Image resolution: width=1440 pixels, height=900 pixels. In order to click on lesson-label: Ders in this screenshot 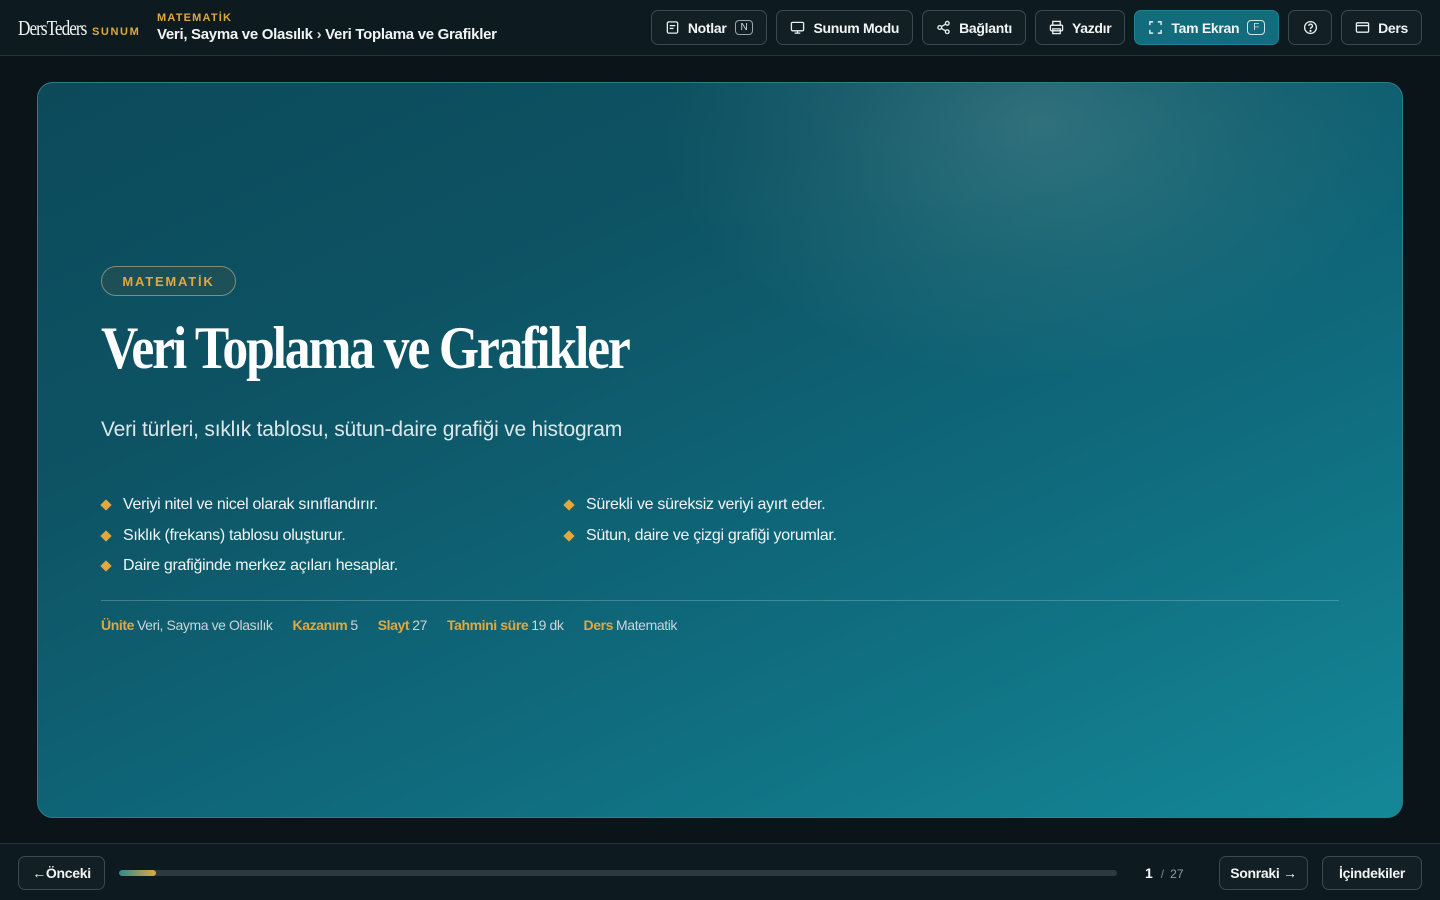, I will do `click(1393, 27)`.